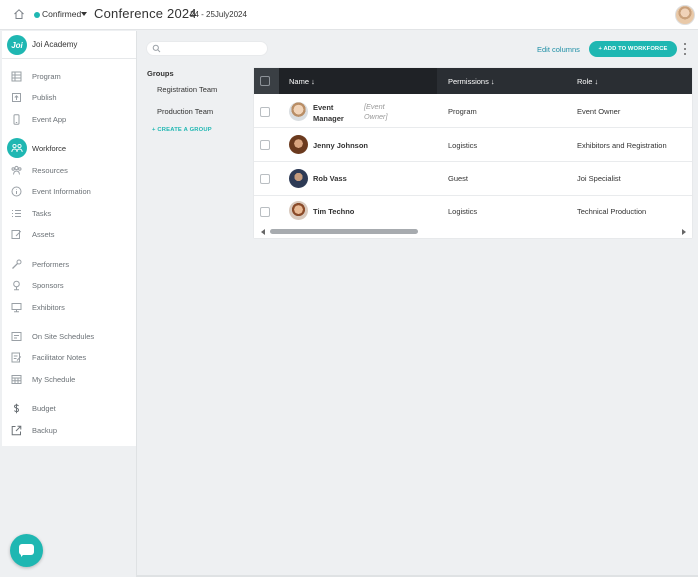 This screenshot has width=698, height=577. What do you see at coordinates (69, 234) in the screenshot?
I see `sidebar-item-assets: Assets` at bounding box center [69, 234].